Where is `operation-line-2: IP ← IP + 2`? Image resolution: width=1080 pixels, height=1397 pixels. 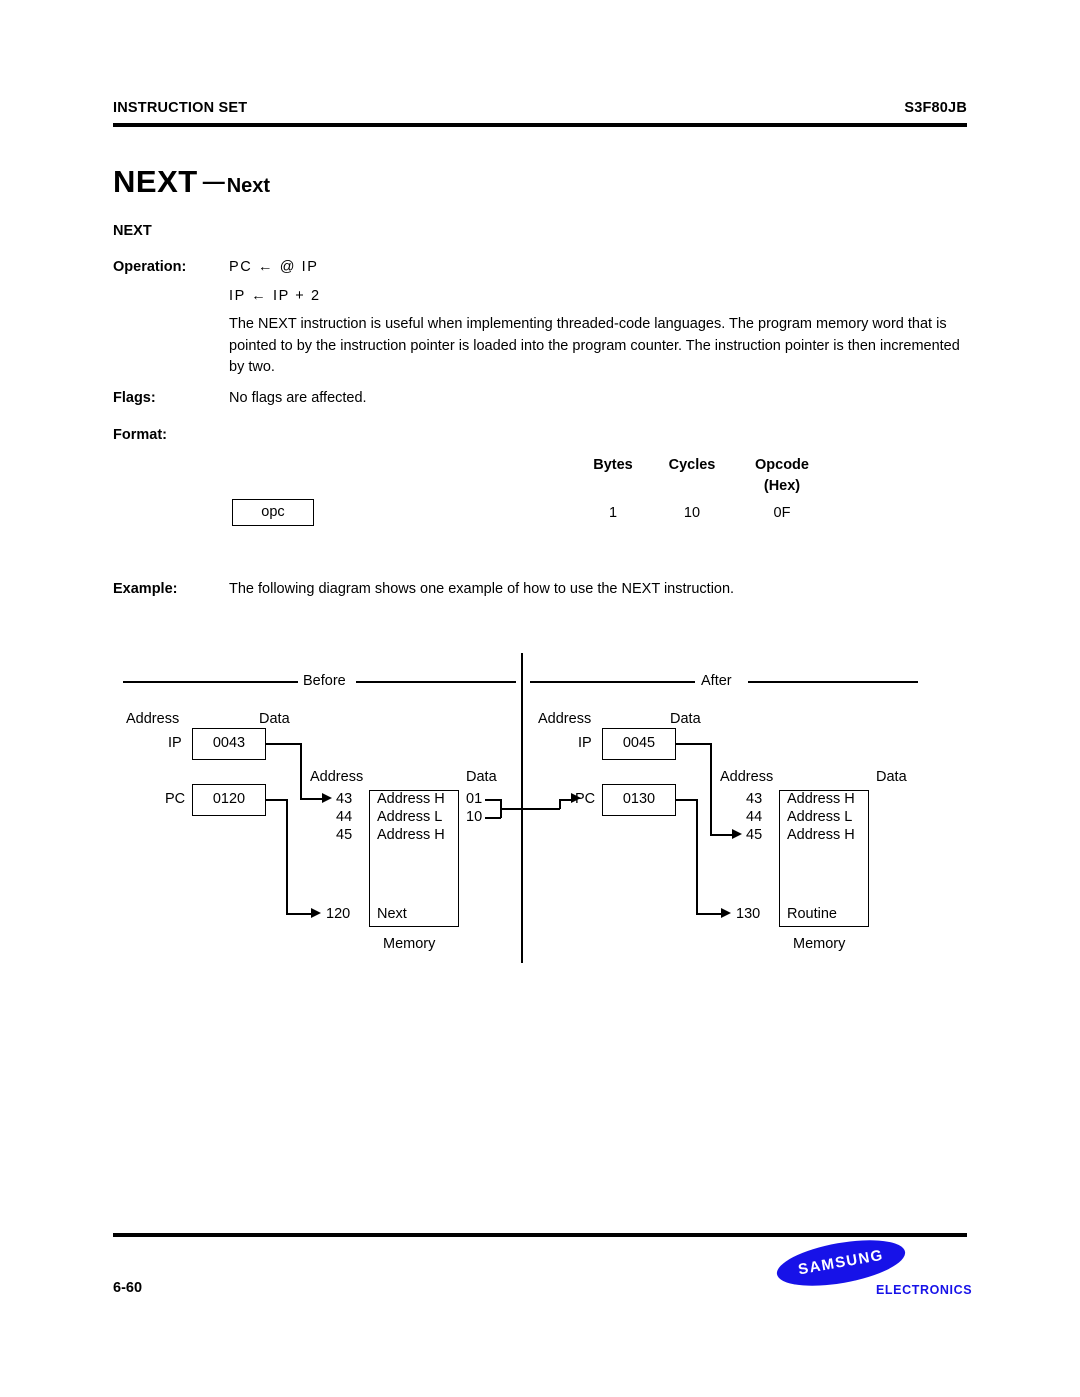
operation-line-2: IP ← IP + 2 is located at coordinates (275, 296).